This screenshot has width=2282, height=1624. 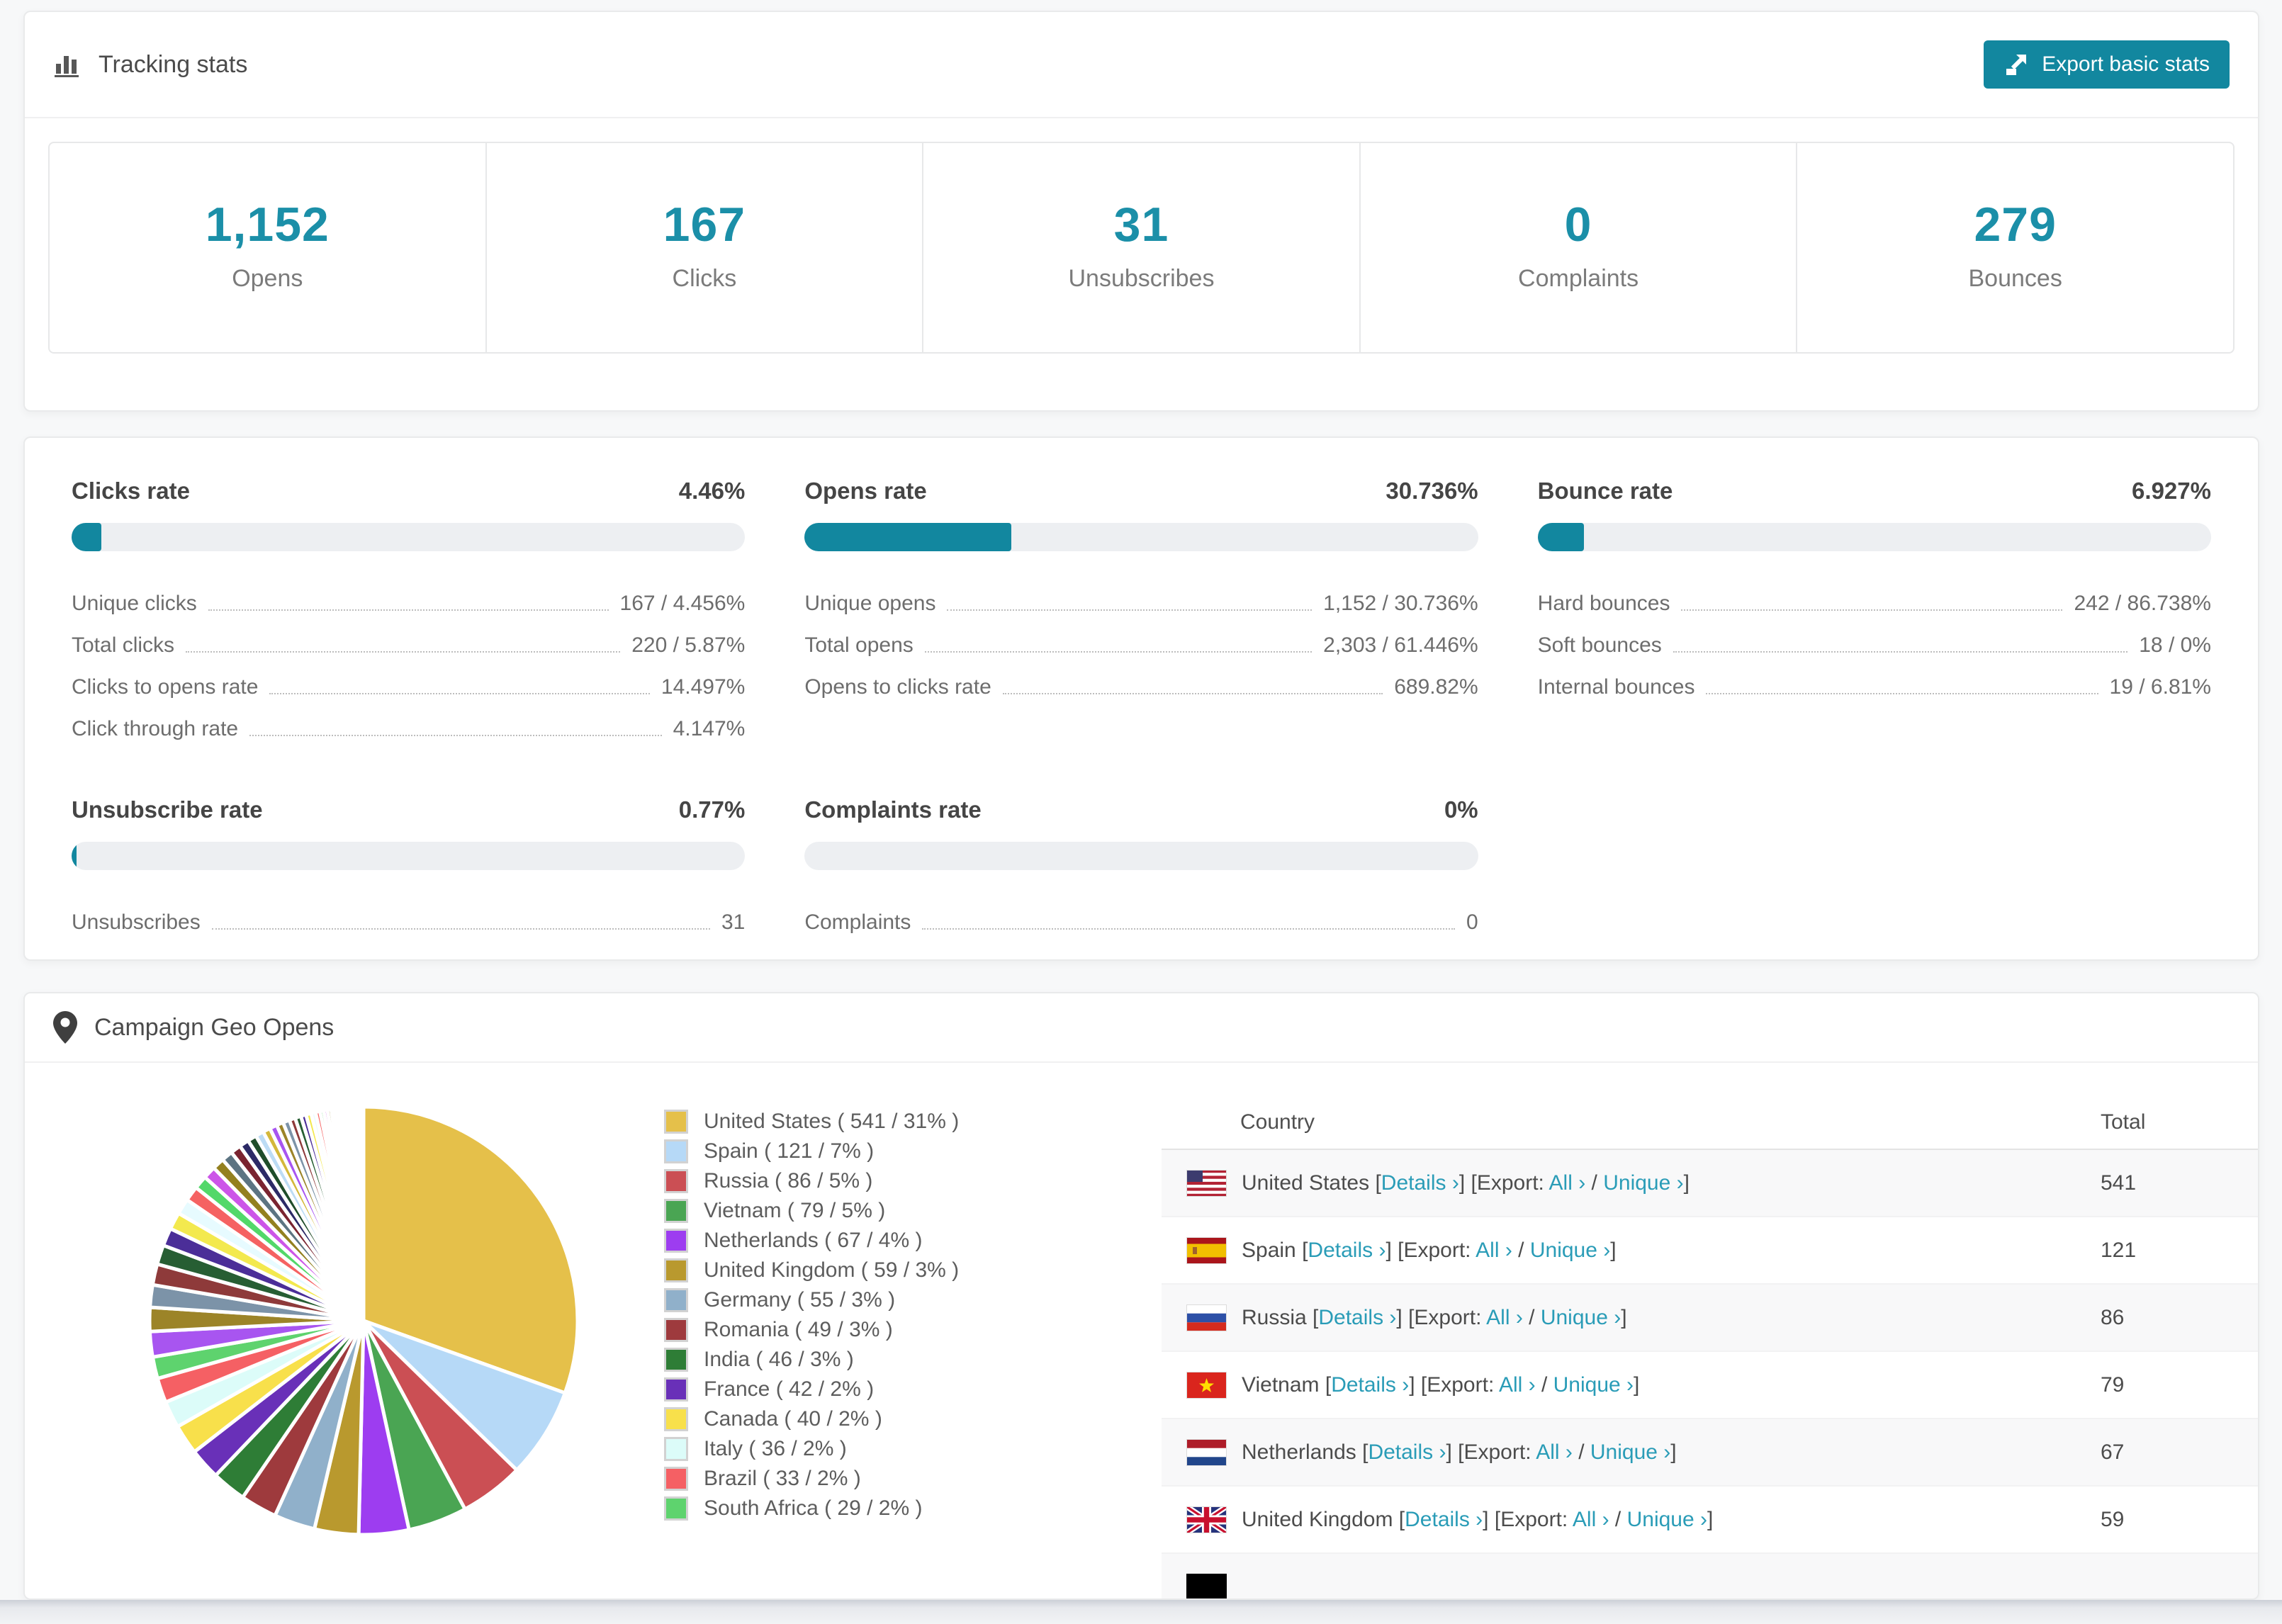 What do you see at coordinates (1207, 1452) in the screenshot?
I see `country-flag-nl` at bounding box center [1207, 1452].